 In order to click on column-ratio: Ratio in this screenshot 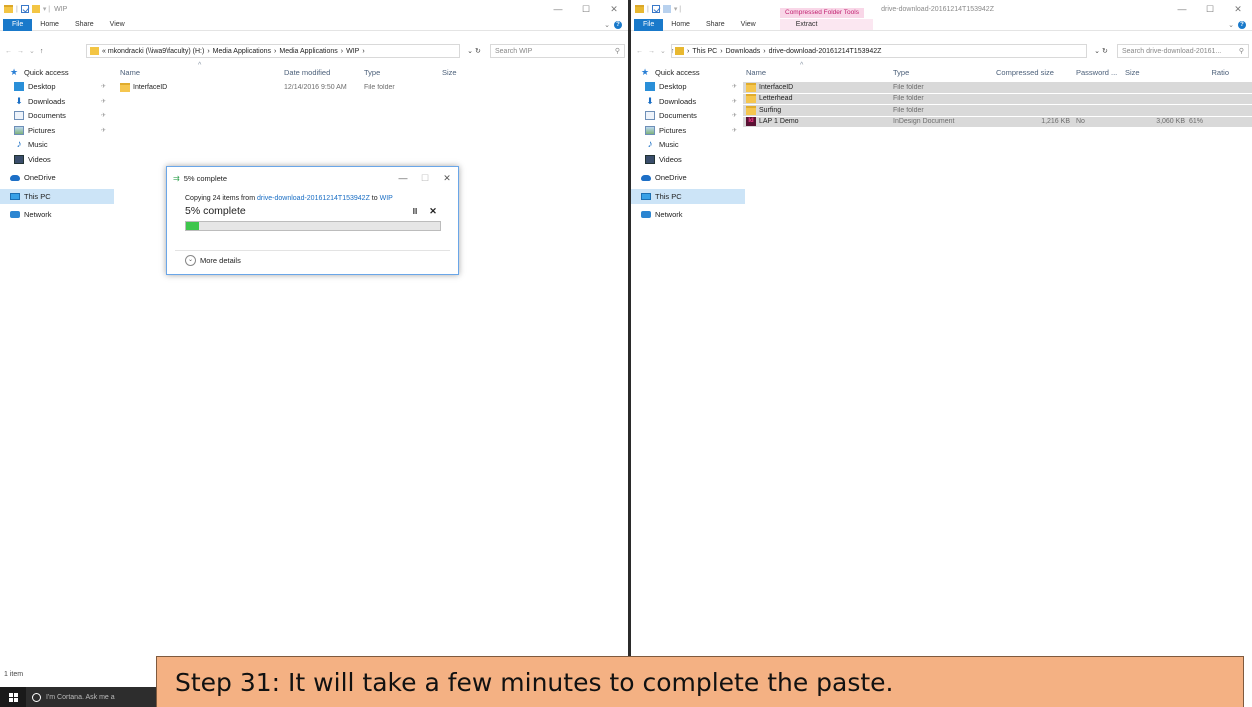, I will do `click(1209, 72)`.